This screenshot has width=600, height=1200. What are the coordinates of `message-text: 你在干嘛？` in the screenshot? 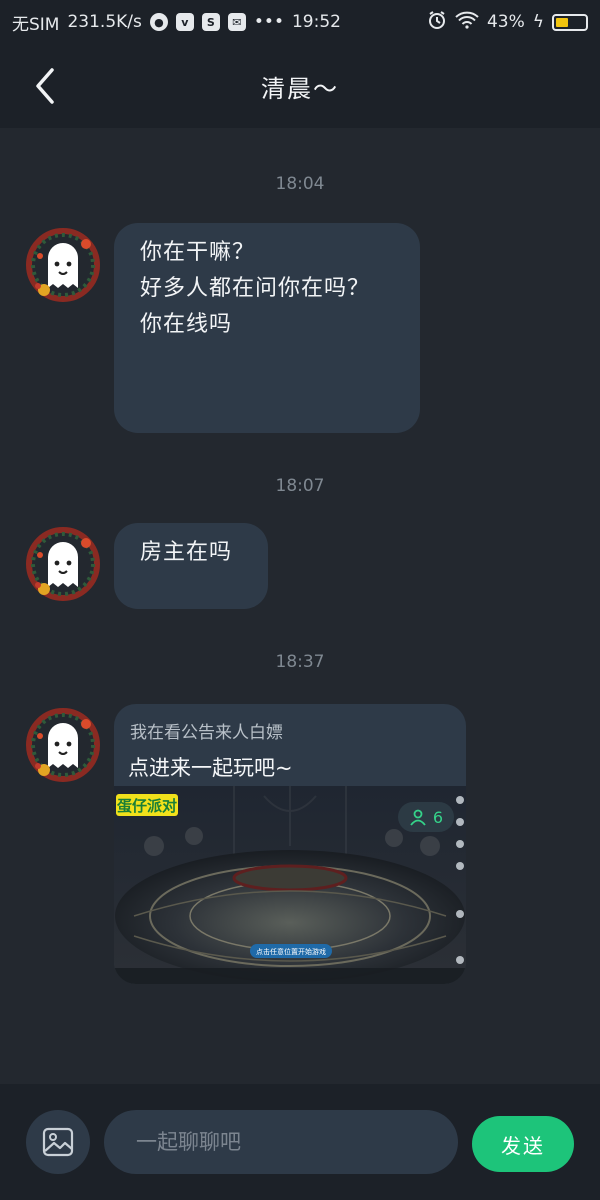 It's located at (198, 252).